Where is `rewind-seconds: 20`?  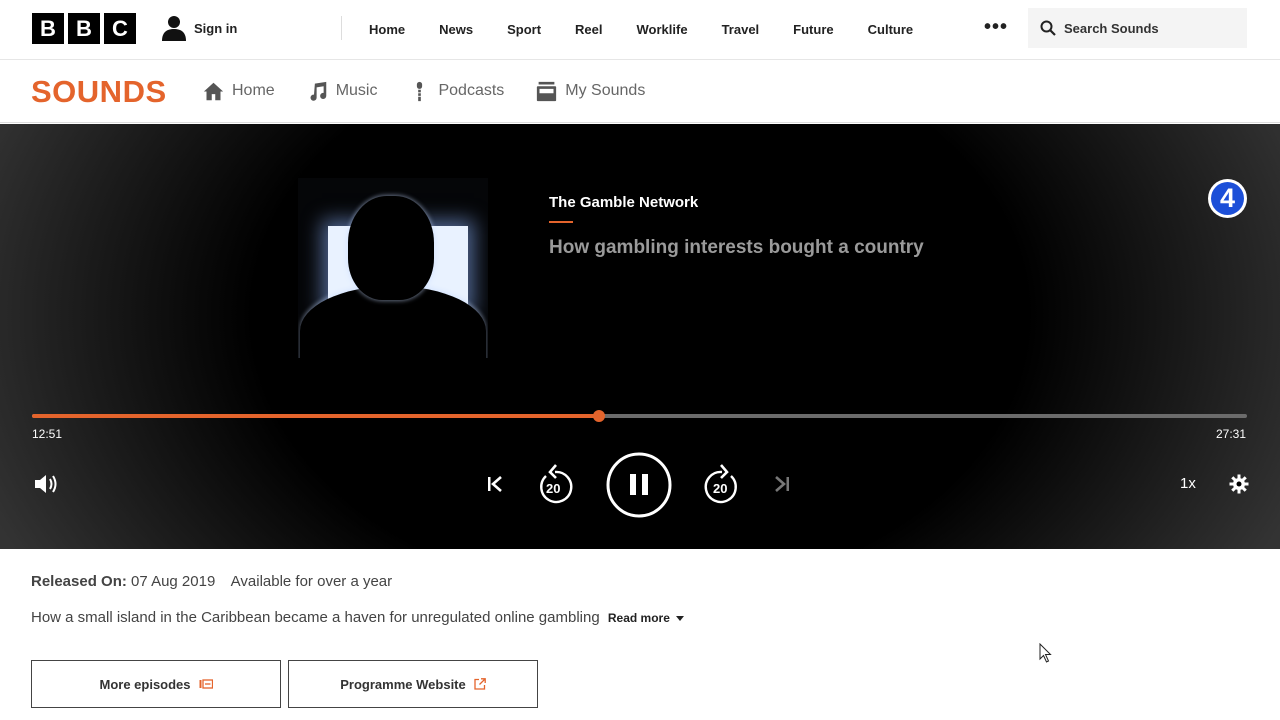
rewind-seconds: 20 is located at coordinates (553, 488).